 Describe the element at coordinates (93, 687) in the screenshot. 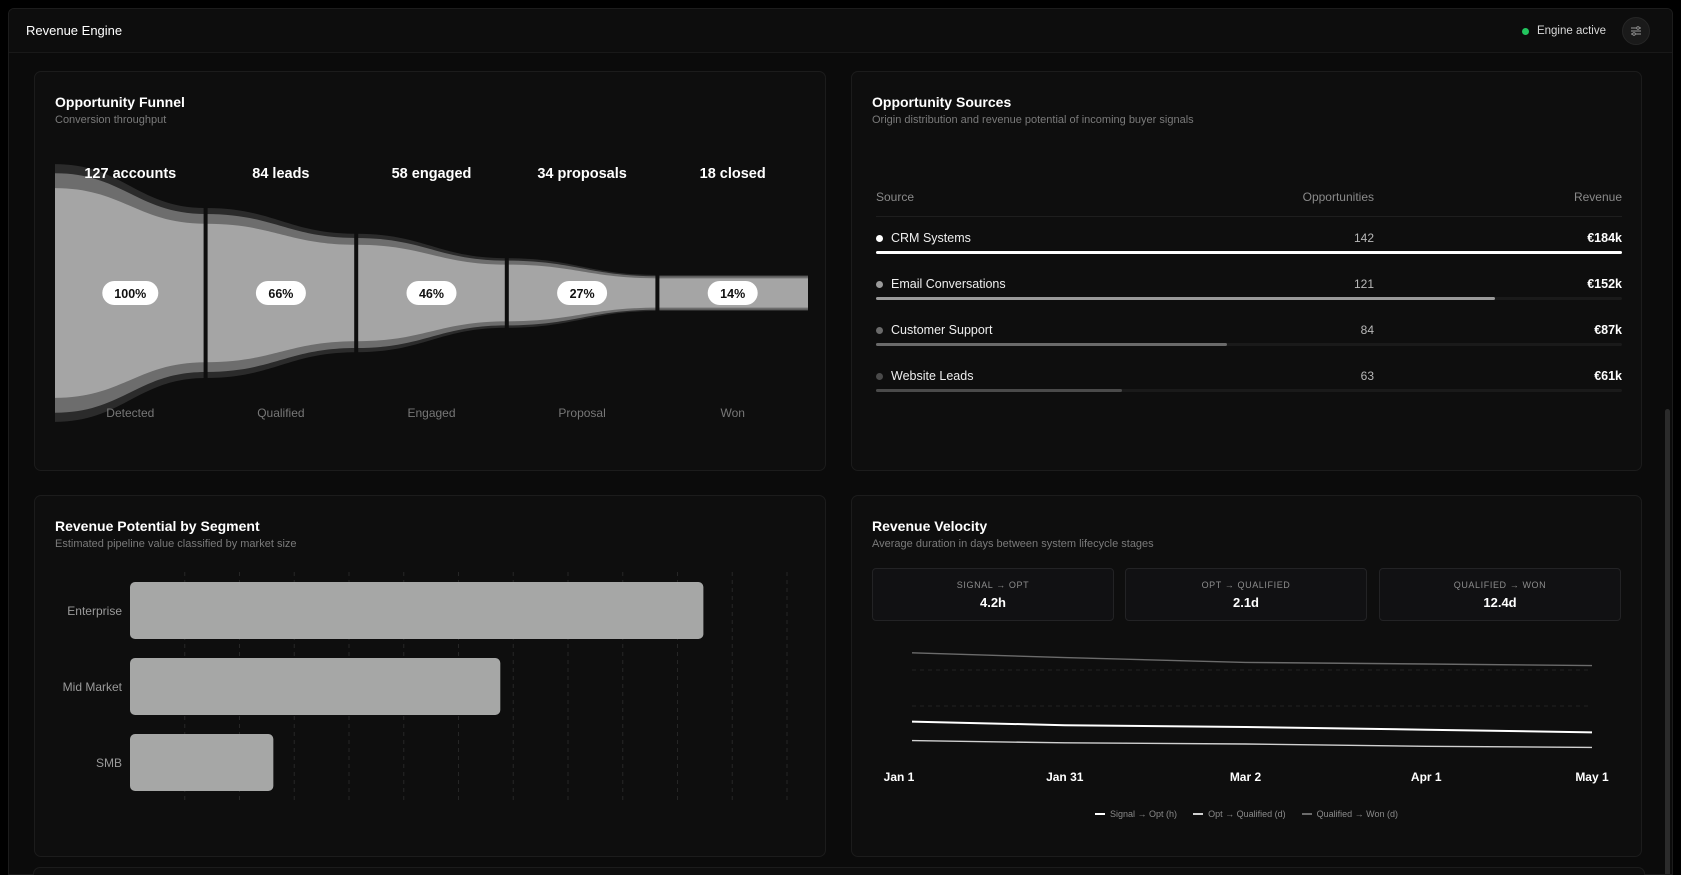

I see `segment-category-label: Mid Market` at that location.